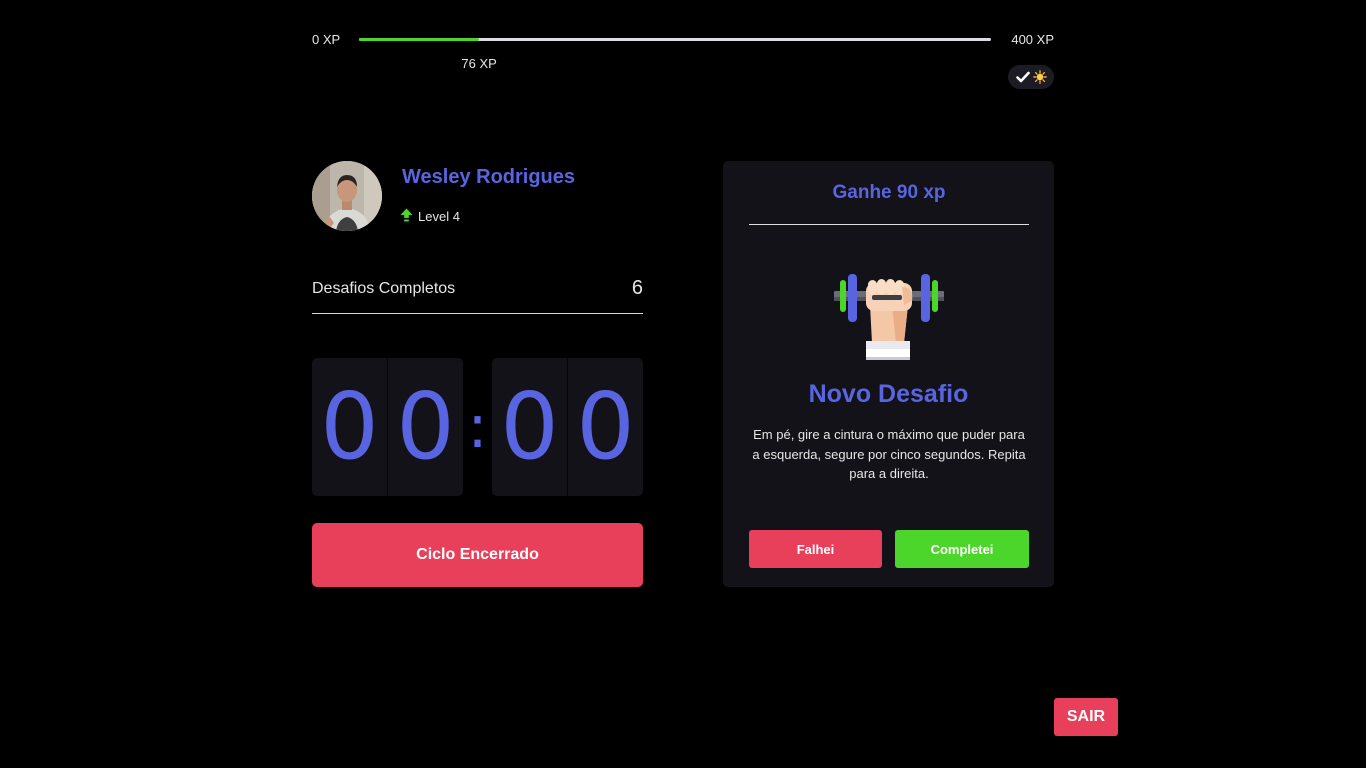  I want to click on challenge-xp-header: Ganhe 90 xp, so click(889, 193).